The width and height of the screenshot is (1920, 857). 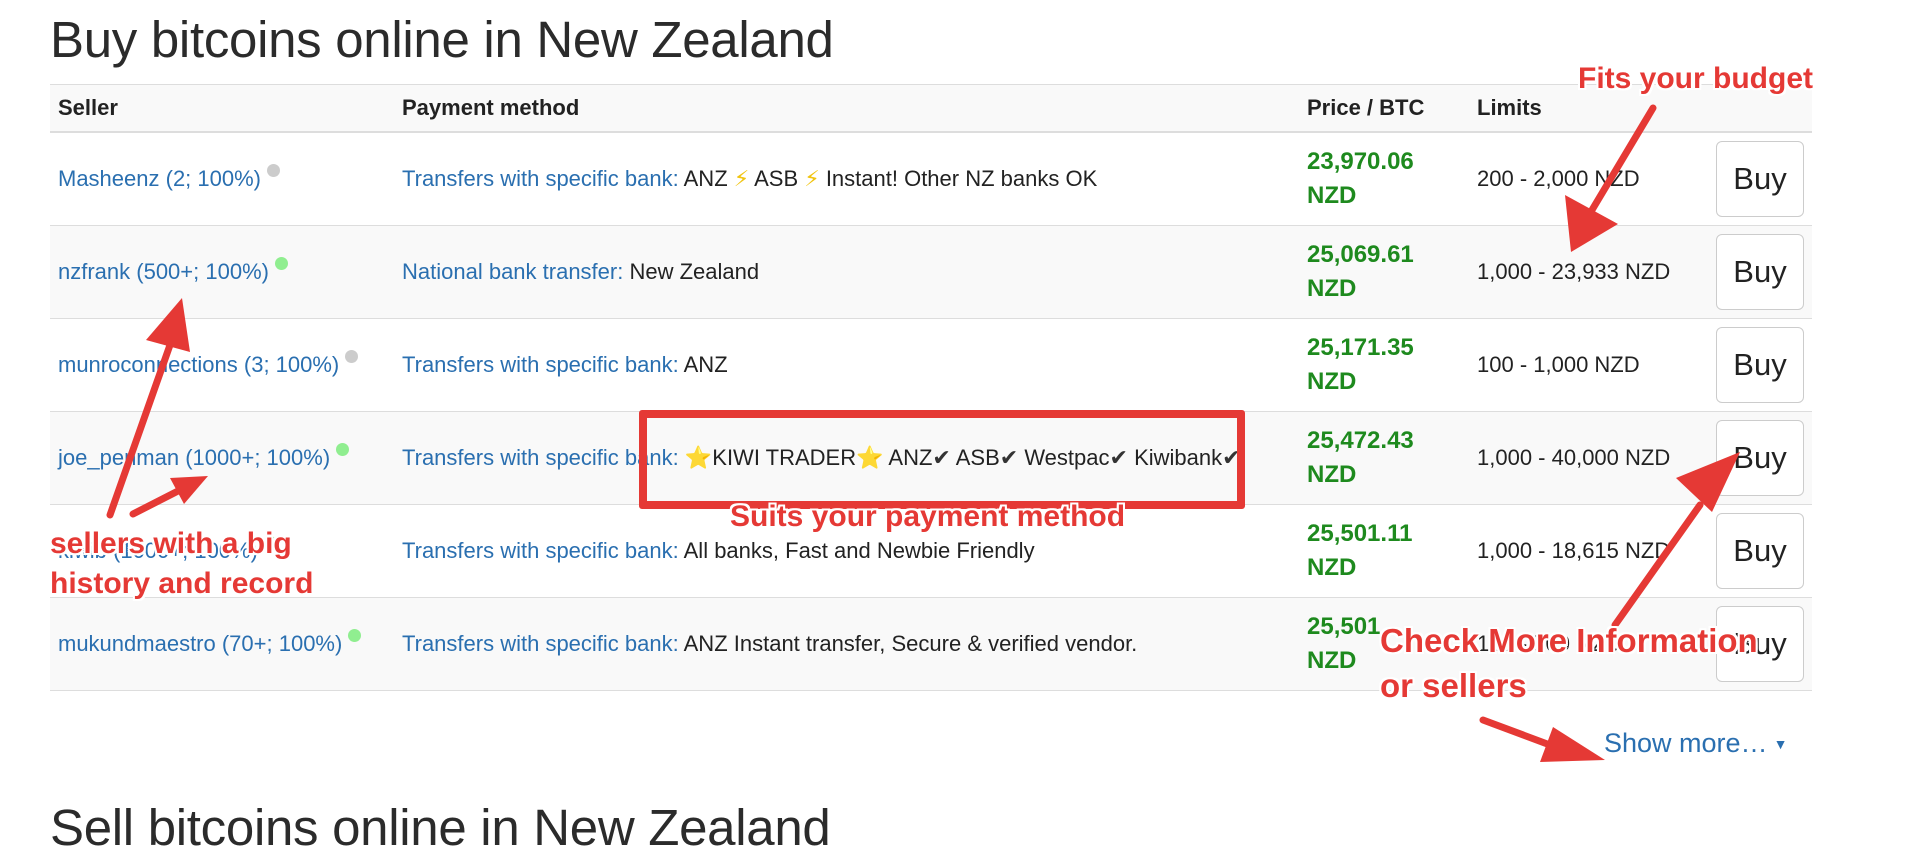 I want to click on price-value: 25,472.43, so click(x=1360, y=440).